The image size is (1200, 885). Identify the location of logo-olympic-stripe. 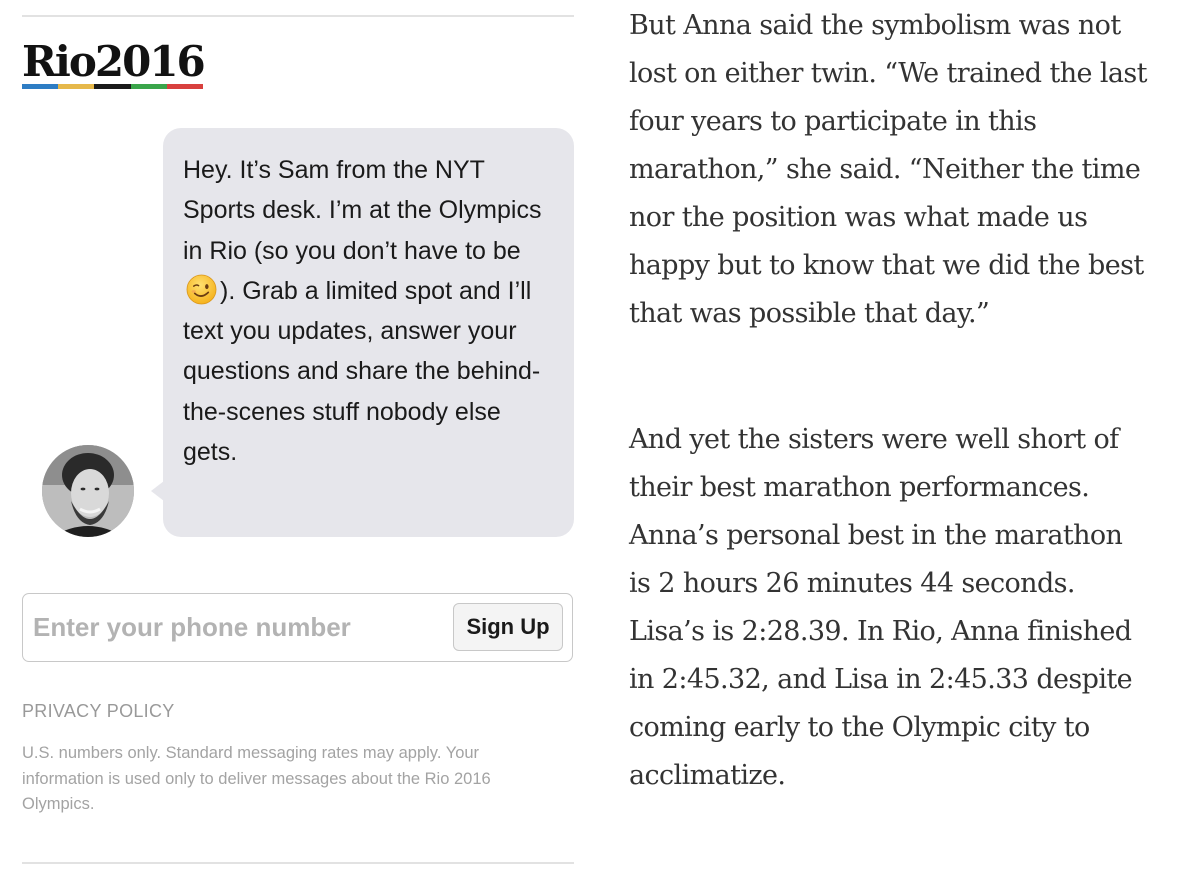
(113, 86).